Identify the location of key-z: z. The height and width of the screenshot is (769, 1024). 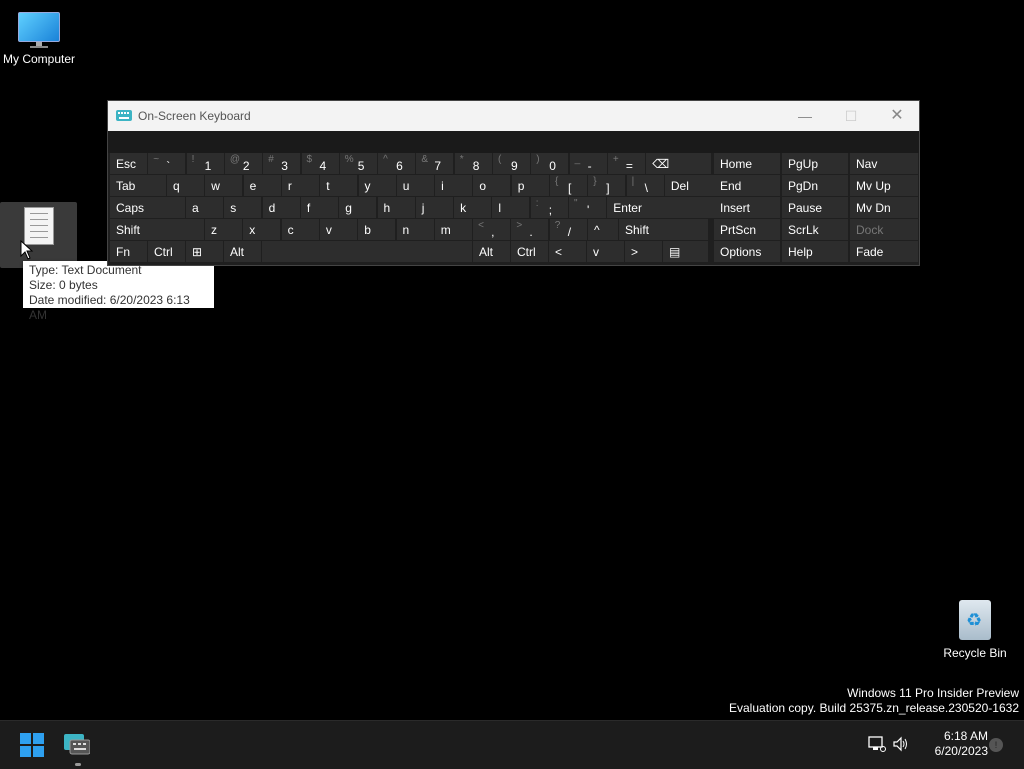
(223, 229).